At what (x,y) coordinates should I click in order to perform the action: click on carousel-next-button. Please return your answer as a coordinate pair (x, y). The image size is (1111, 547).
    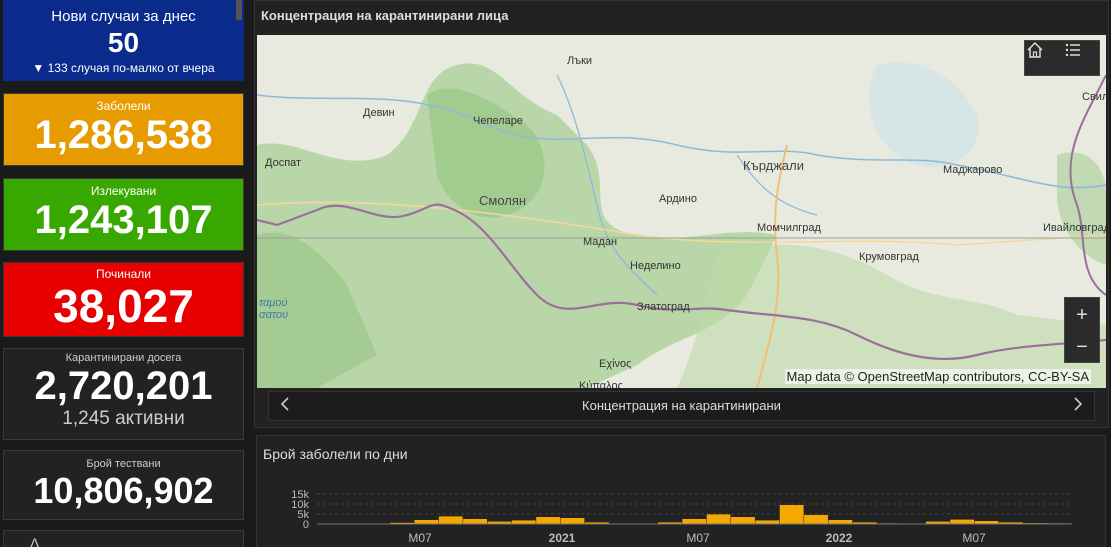
    Looking at the image, I should click on (1078, 405).